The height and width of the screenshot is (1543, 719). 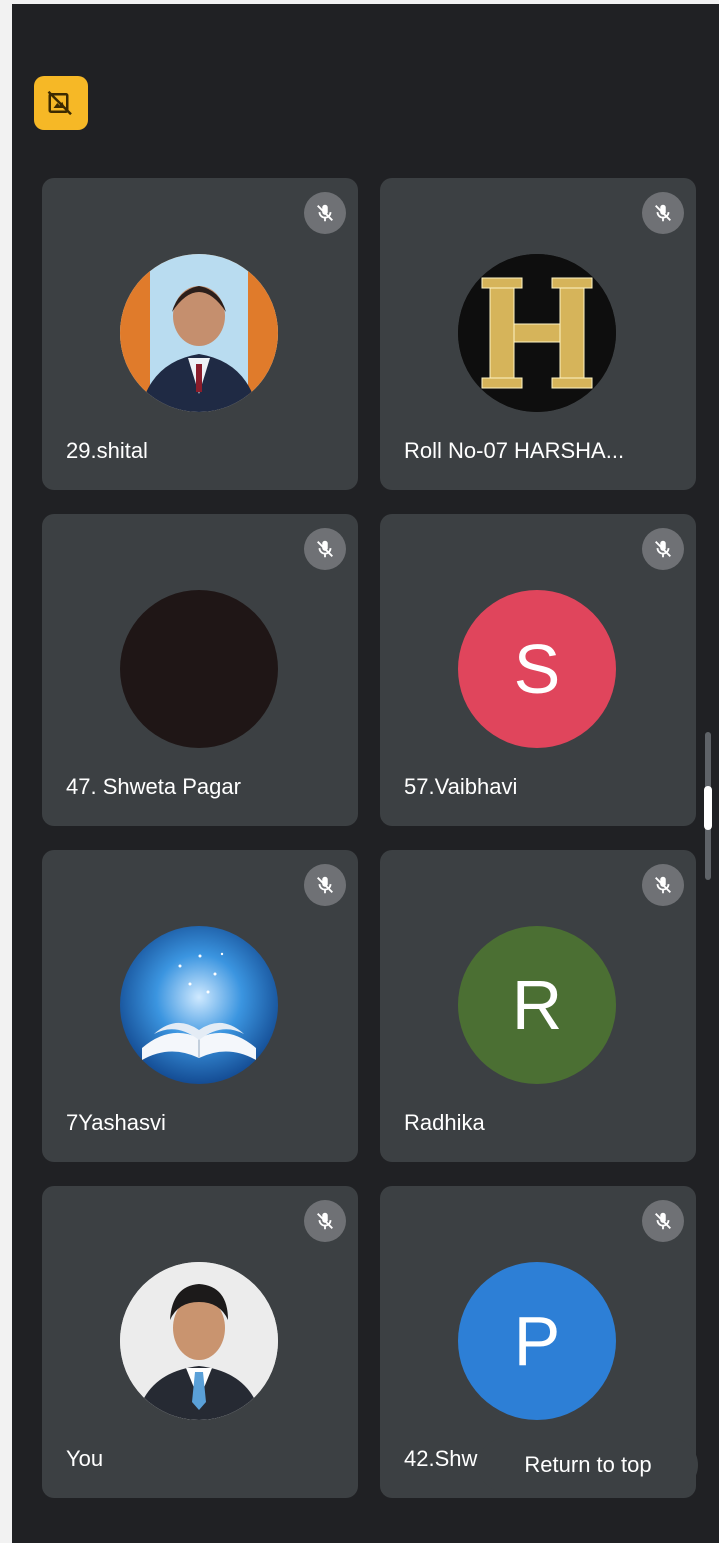 I want to click on avatar: R, so click(x=537, y=1005).